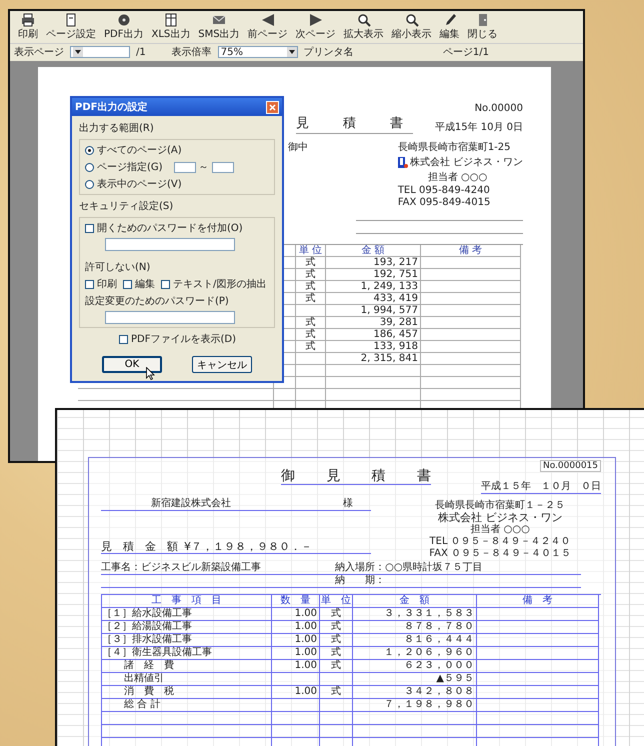 This screenshot has width=644, height=746. Describe the element at coordinates (187, 666) in the screenshot. I see `table-cell: 諸 経 費` at that location.